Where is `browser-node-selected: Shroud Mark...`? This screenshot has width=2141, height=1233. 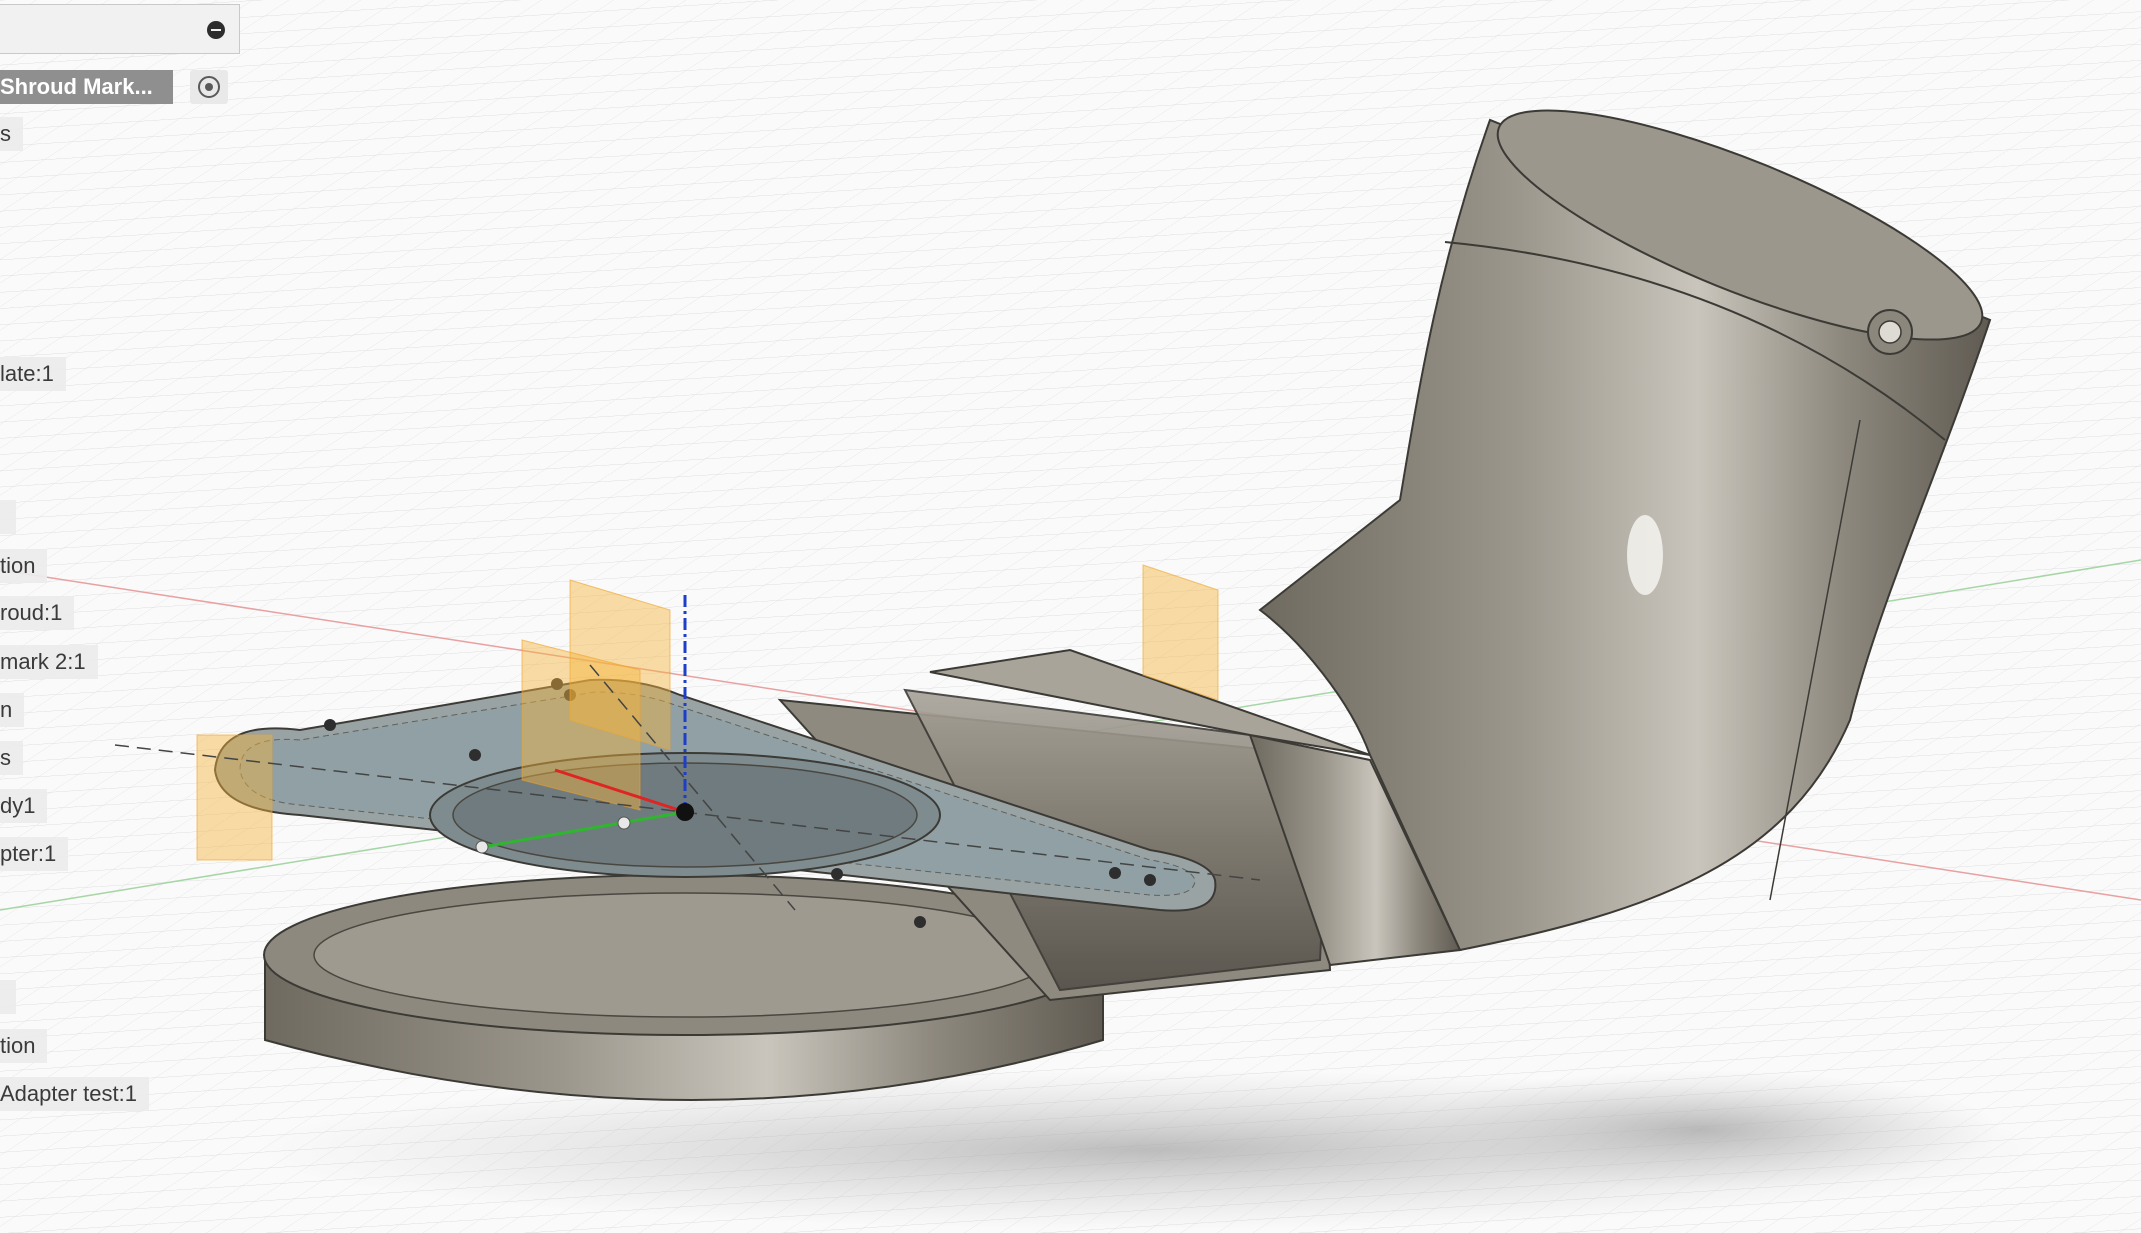 browser-node-selected: Shroud Mark... is located at coordinates (86, 87).